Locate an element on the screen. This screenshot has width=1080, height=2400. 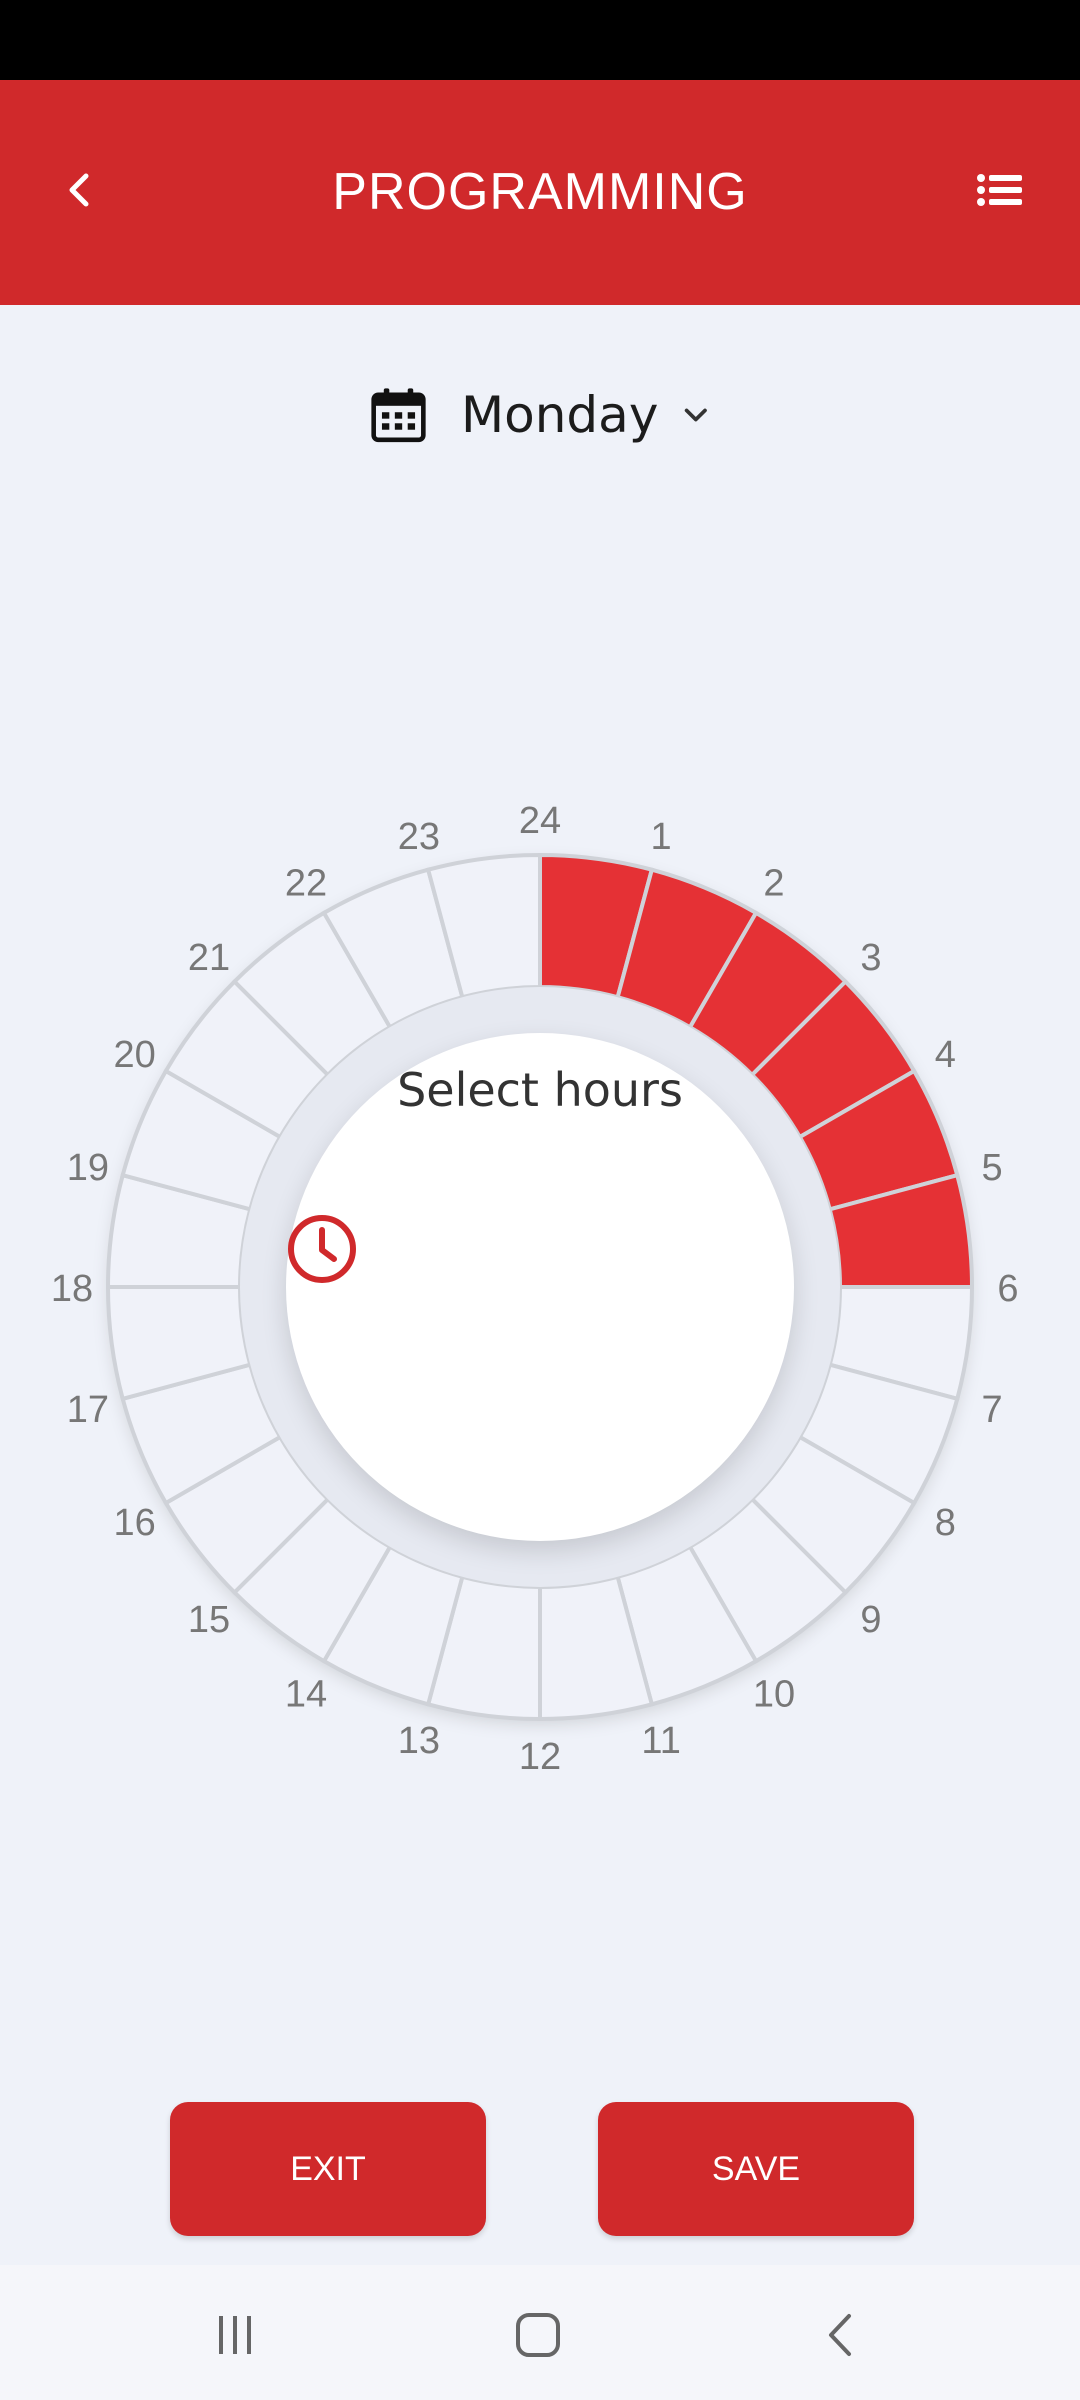
hour-label-6: 6 is located at coordinates (1007, 1289).